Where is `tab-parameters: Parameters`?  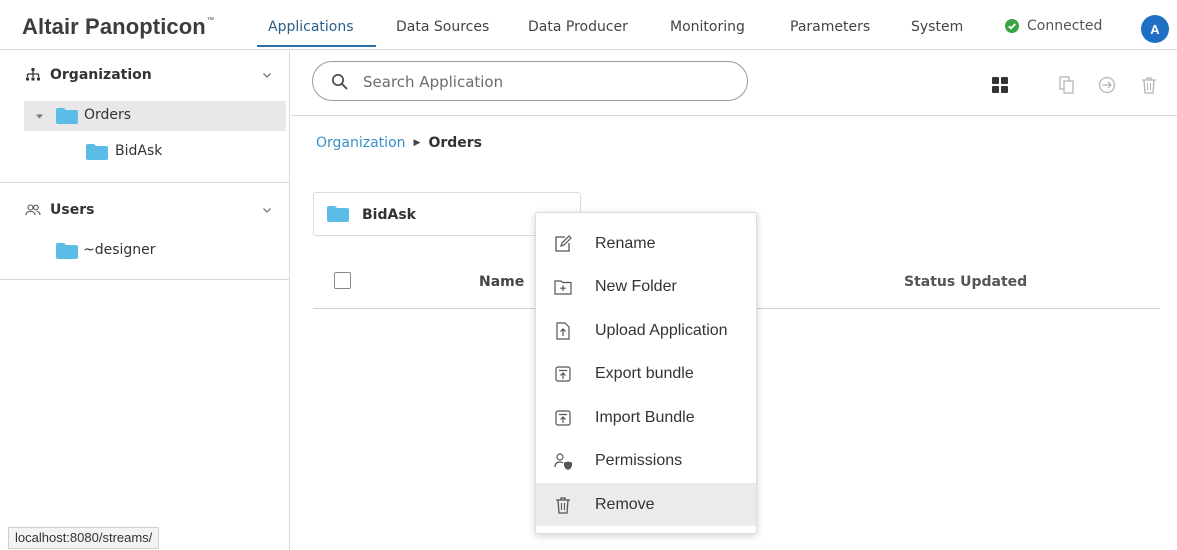 tab-parameters: Parameters is located at coordinates (830, 27).